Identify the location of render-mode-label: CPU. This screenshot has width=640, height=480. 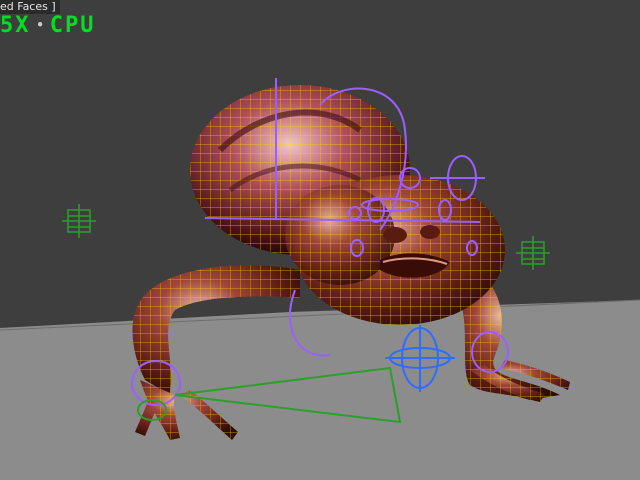
(72, 25).